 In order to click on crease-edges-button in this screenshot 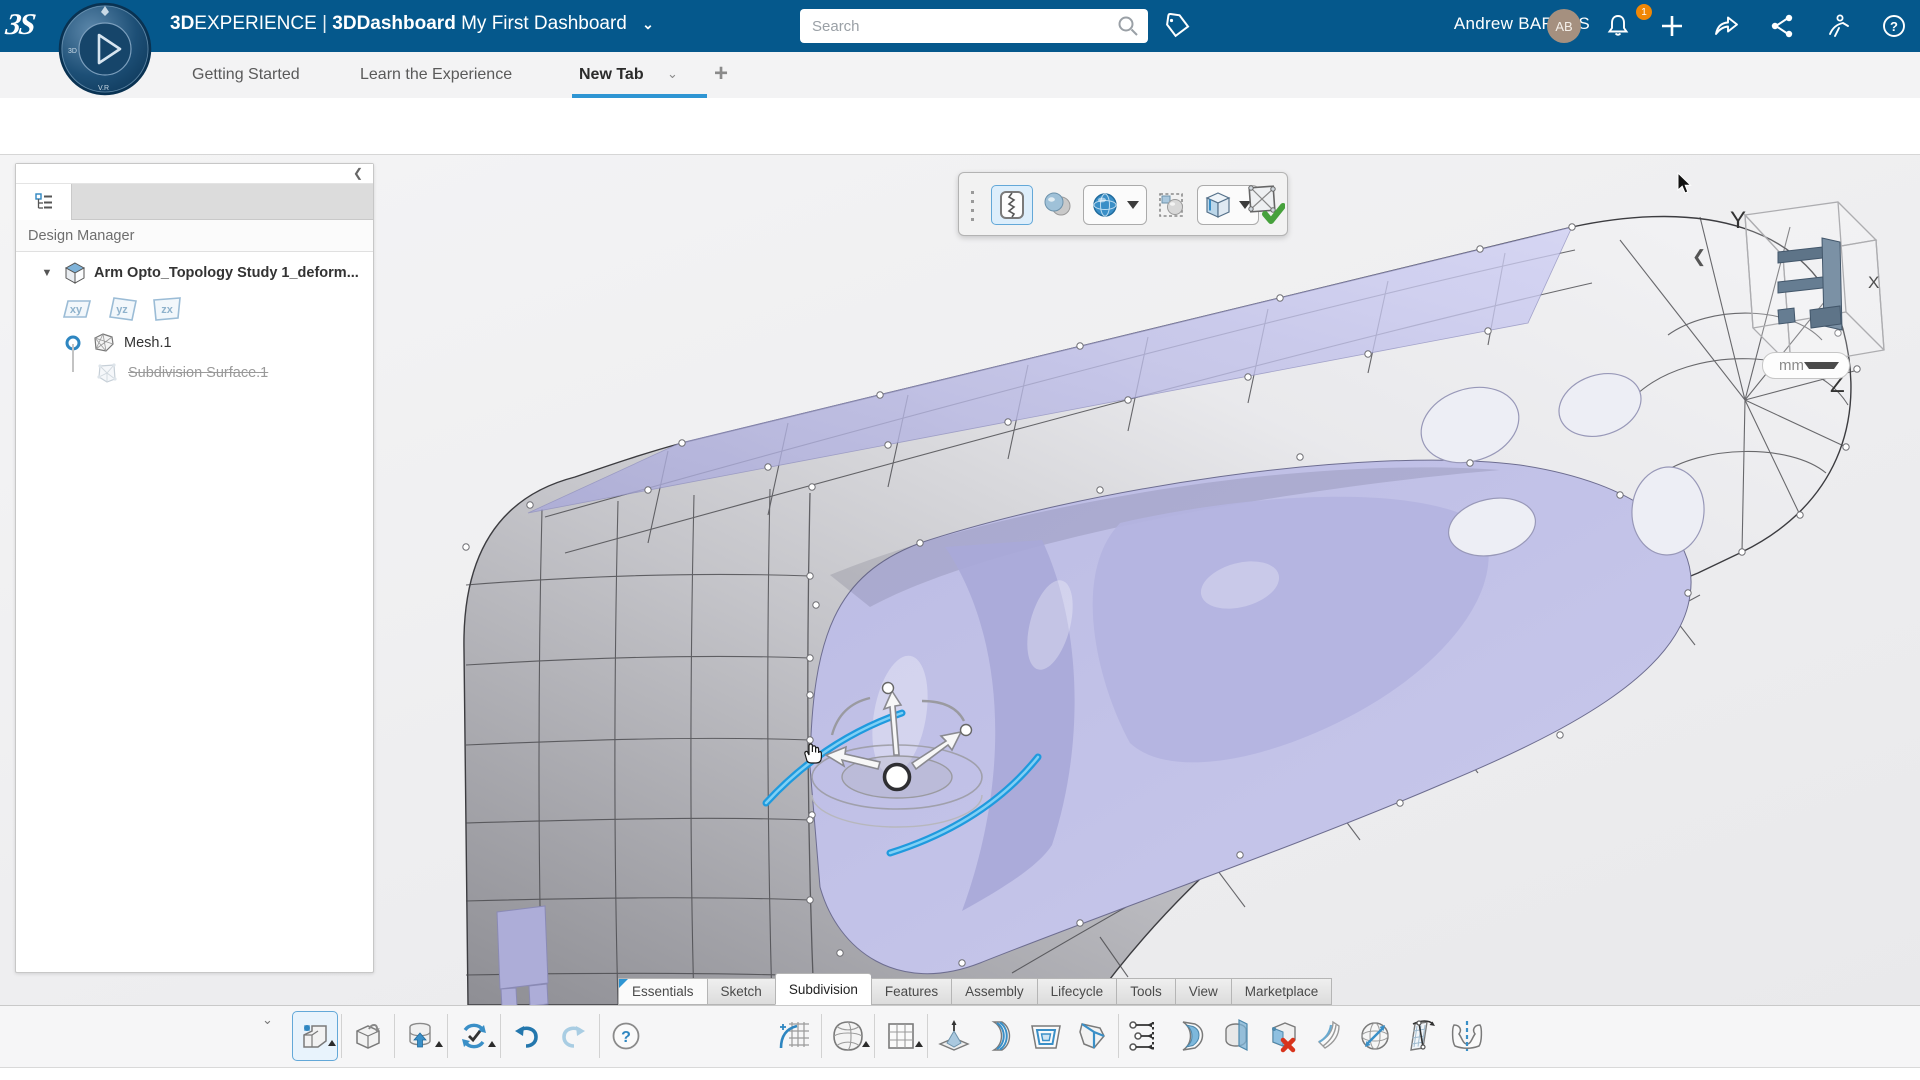, I will do `click(1012, 205)`.